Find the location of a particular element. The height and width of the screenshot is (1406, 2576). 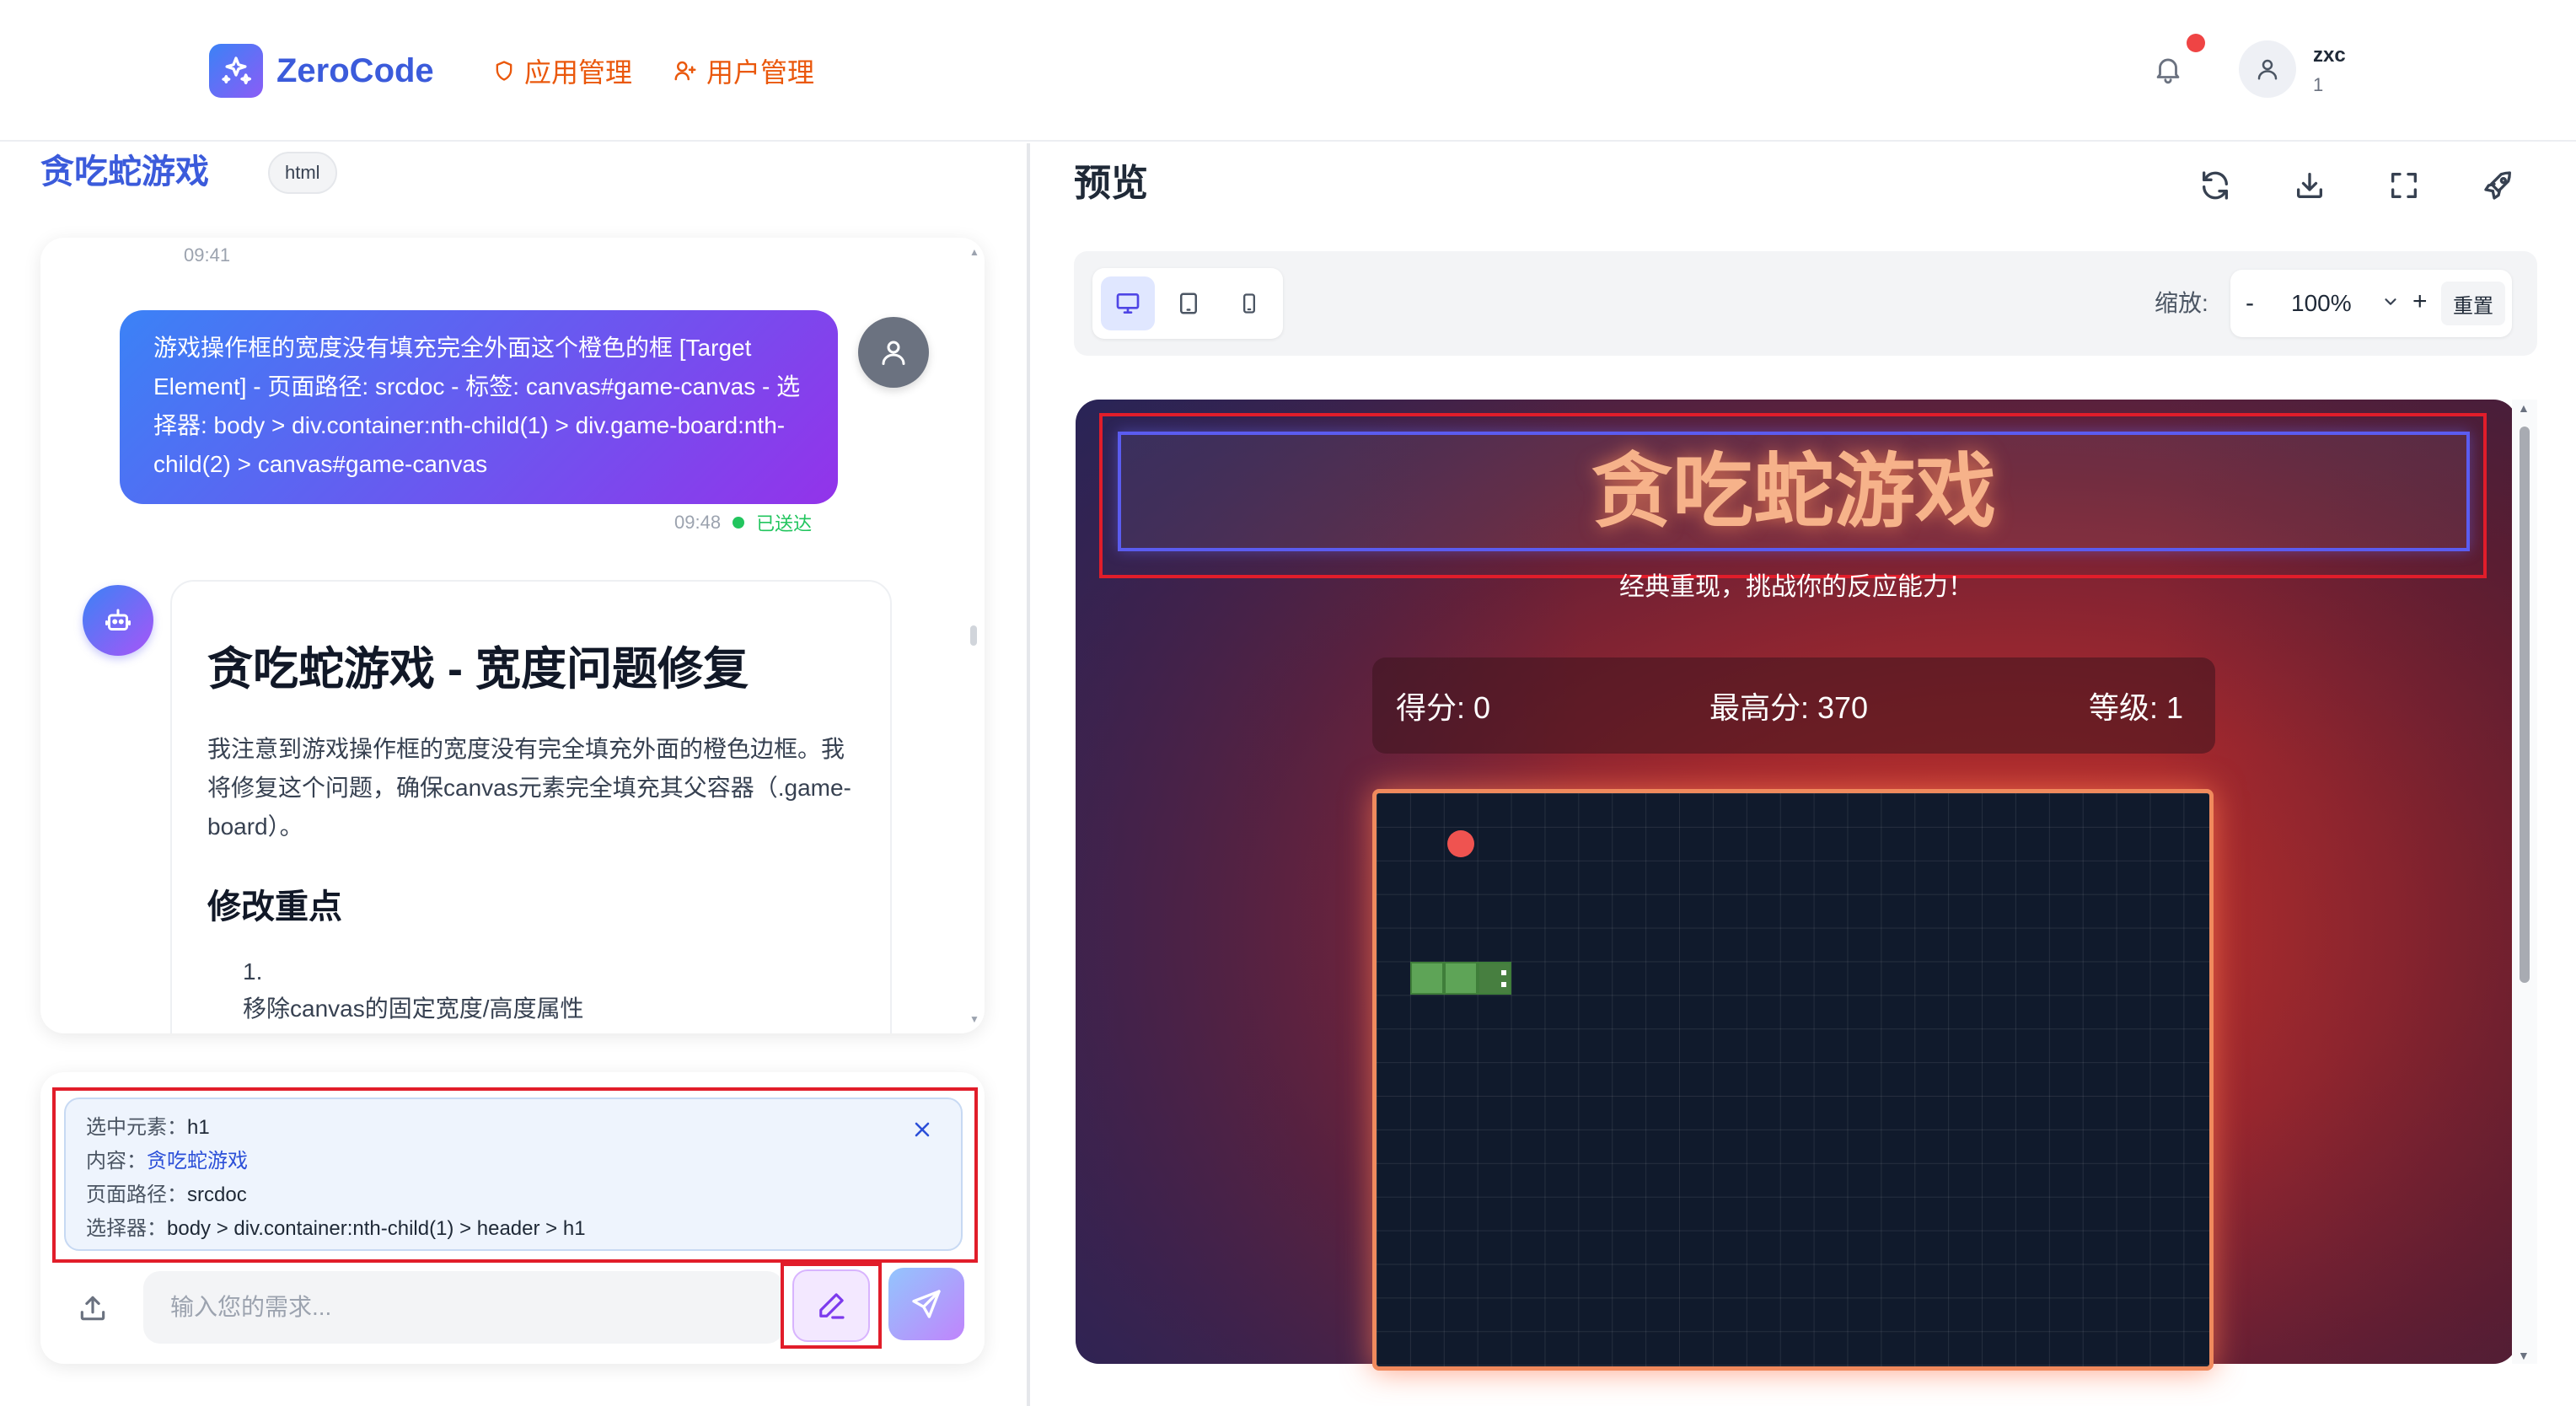

message-time: 09:41 is located at coordinates (207, 255).